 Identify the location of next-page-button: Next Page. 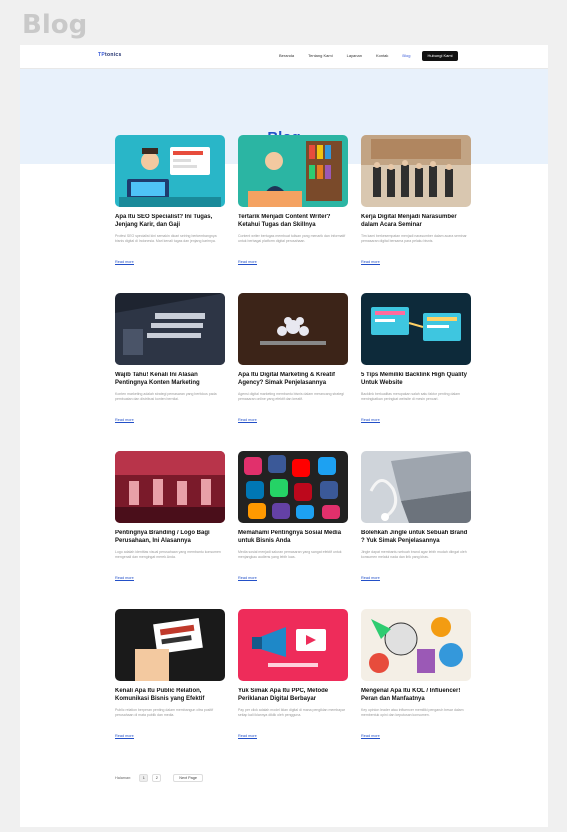
(188, 778).